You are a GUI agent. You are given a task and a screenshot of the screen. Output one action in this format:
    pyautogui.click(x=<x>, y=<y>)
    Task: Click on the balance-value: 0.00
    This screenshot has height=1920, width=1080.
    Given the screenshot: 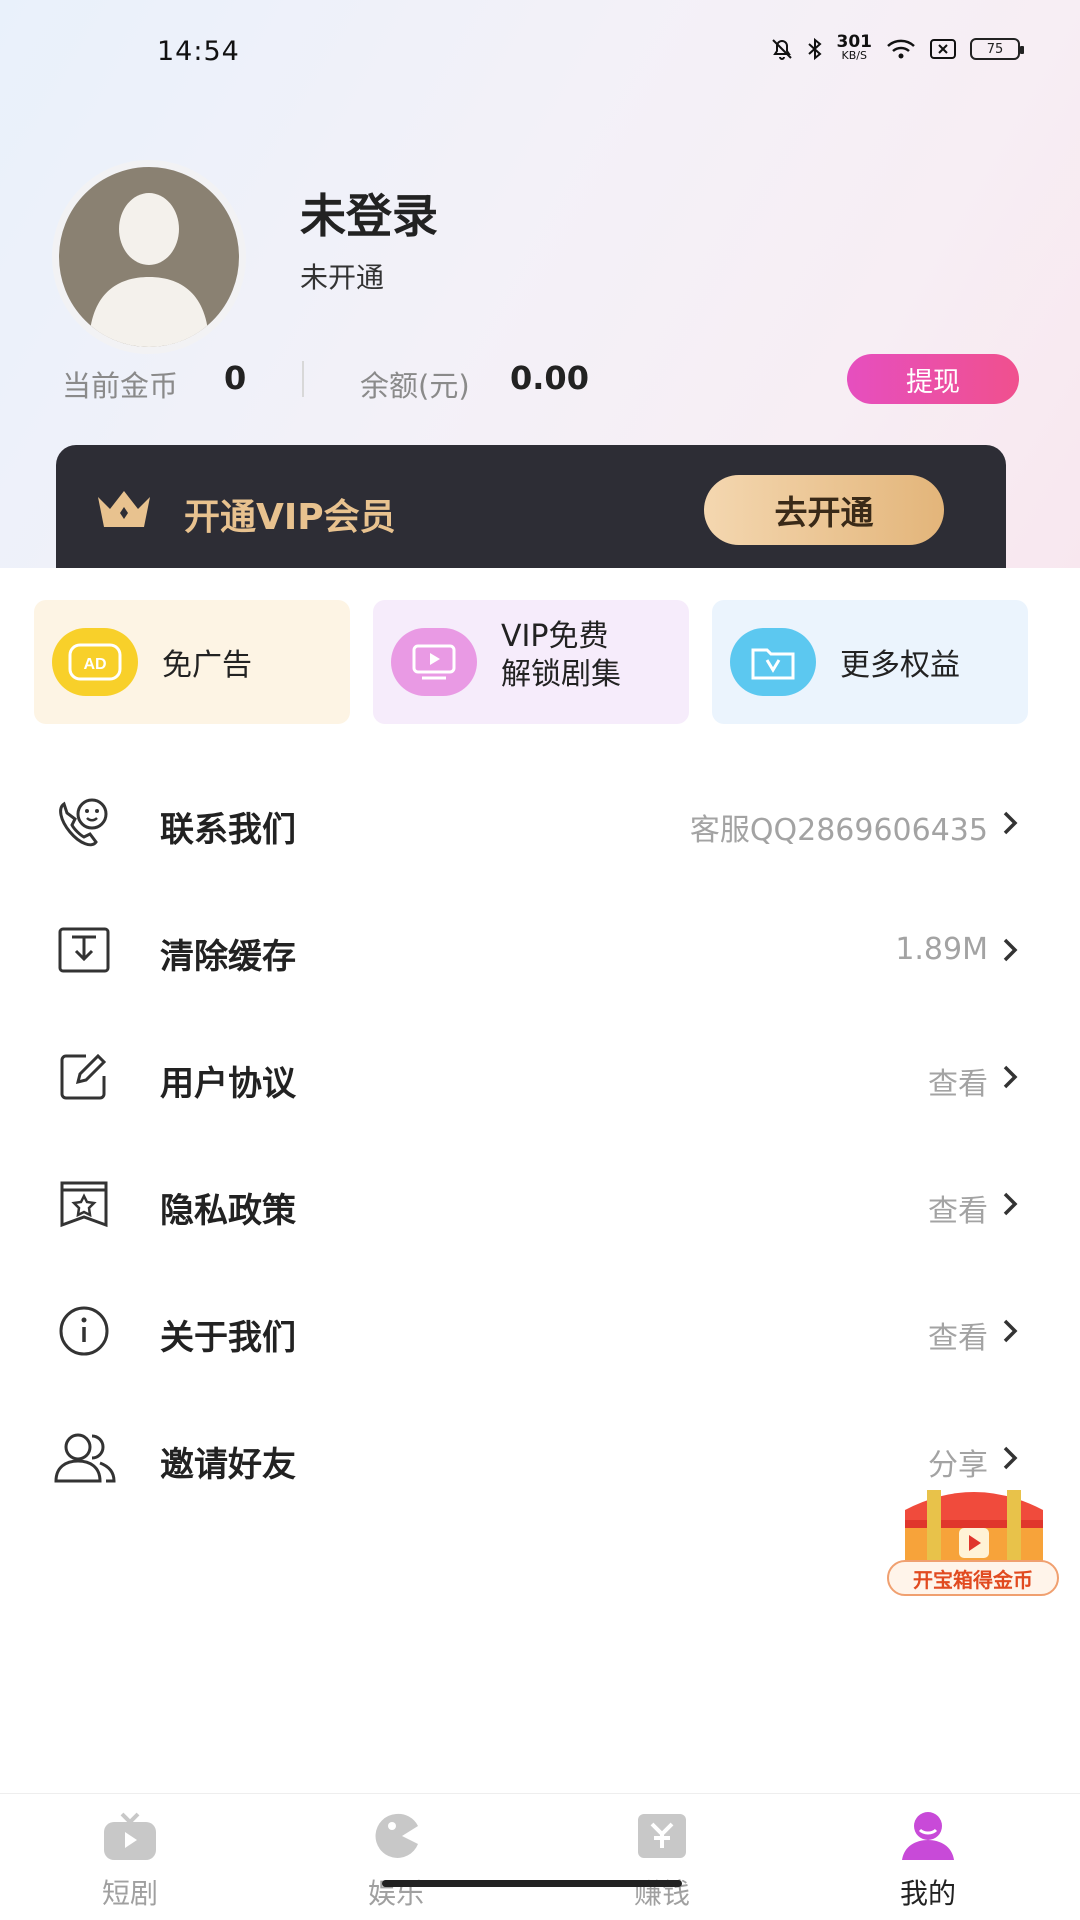 What is the action you would take?
    pyautogui.click(x=549, y=378)
    